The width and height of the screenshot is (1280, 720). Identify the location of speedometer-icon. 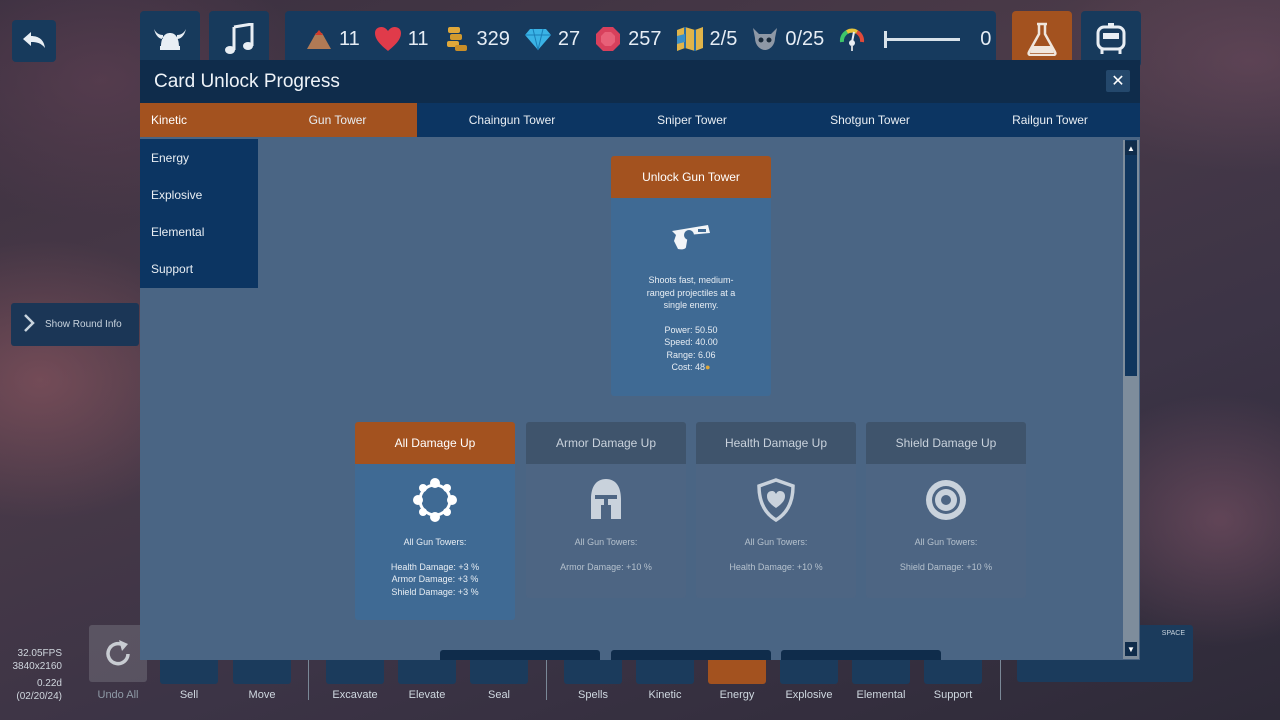
(852, 39).